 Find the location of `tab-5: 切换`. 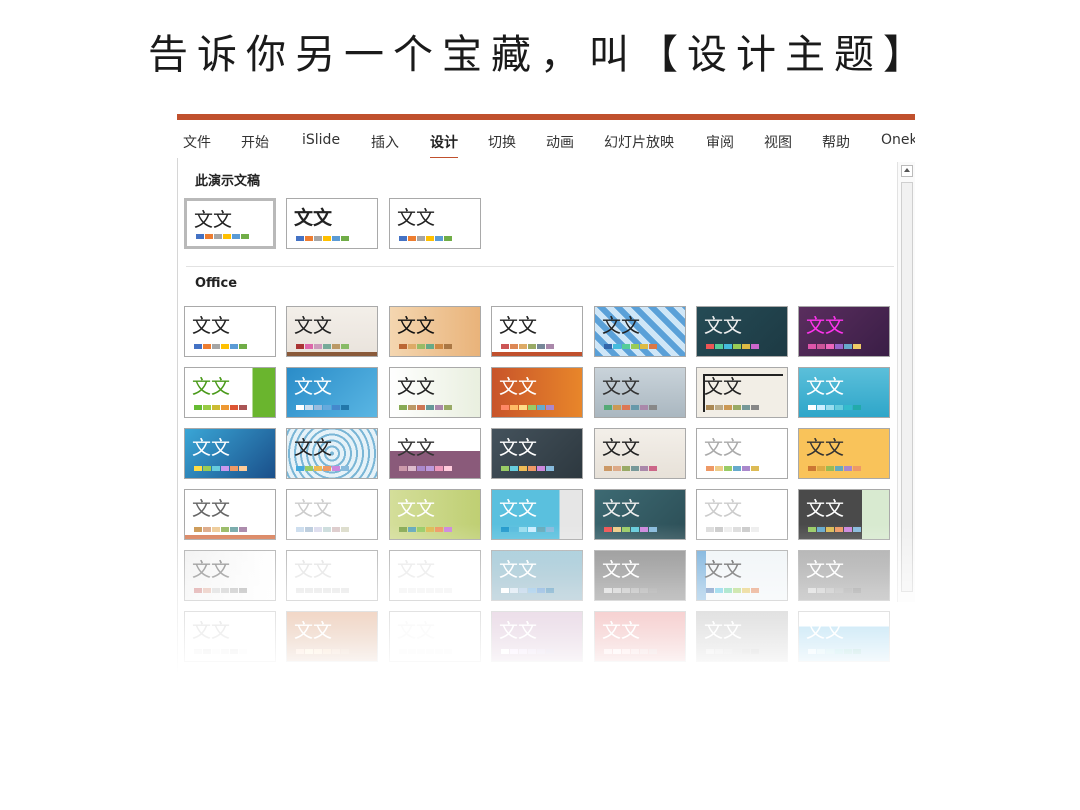

tab-5: 切换 is located at coordinates (502, 142).